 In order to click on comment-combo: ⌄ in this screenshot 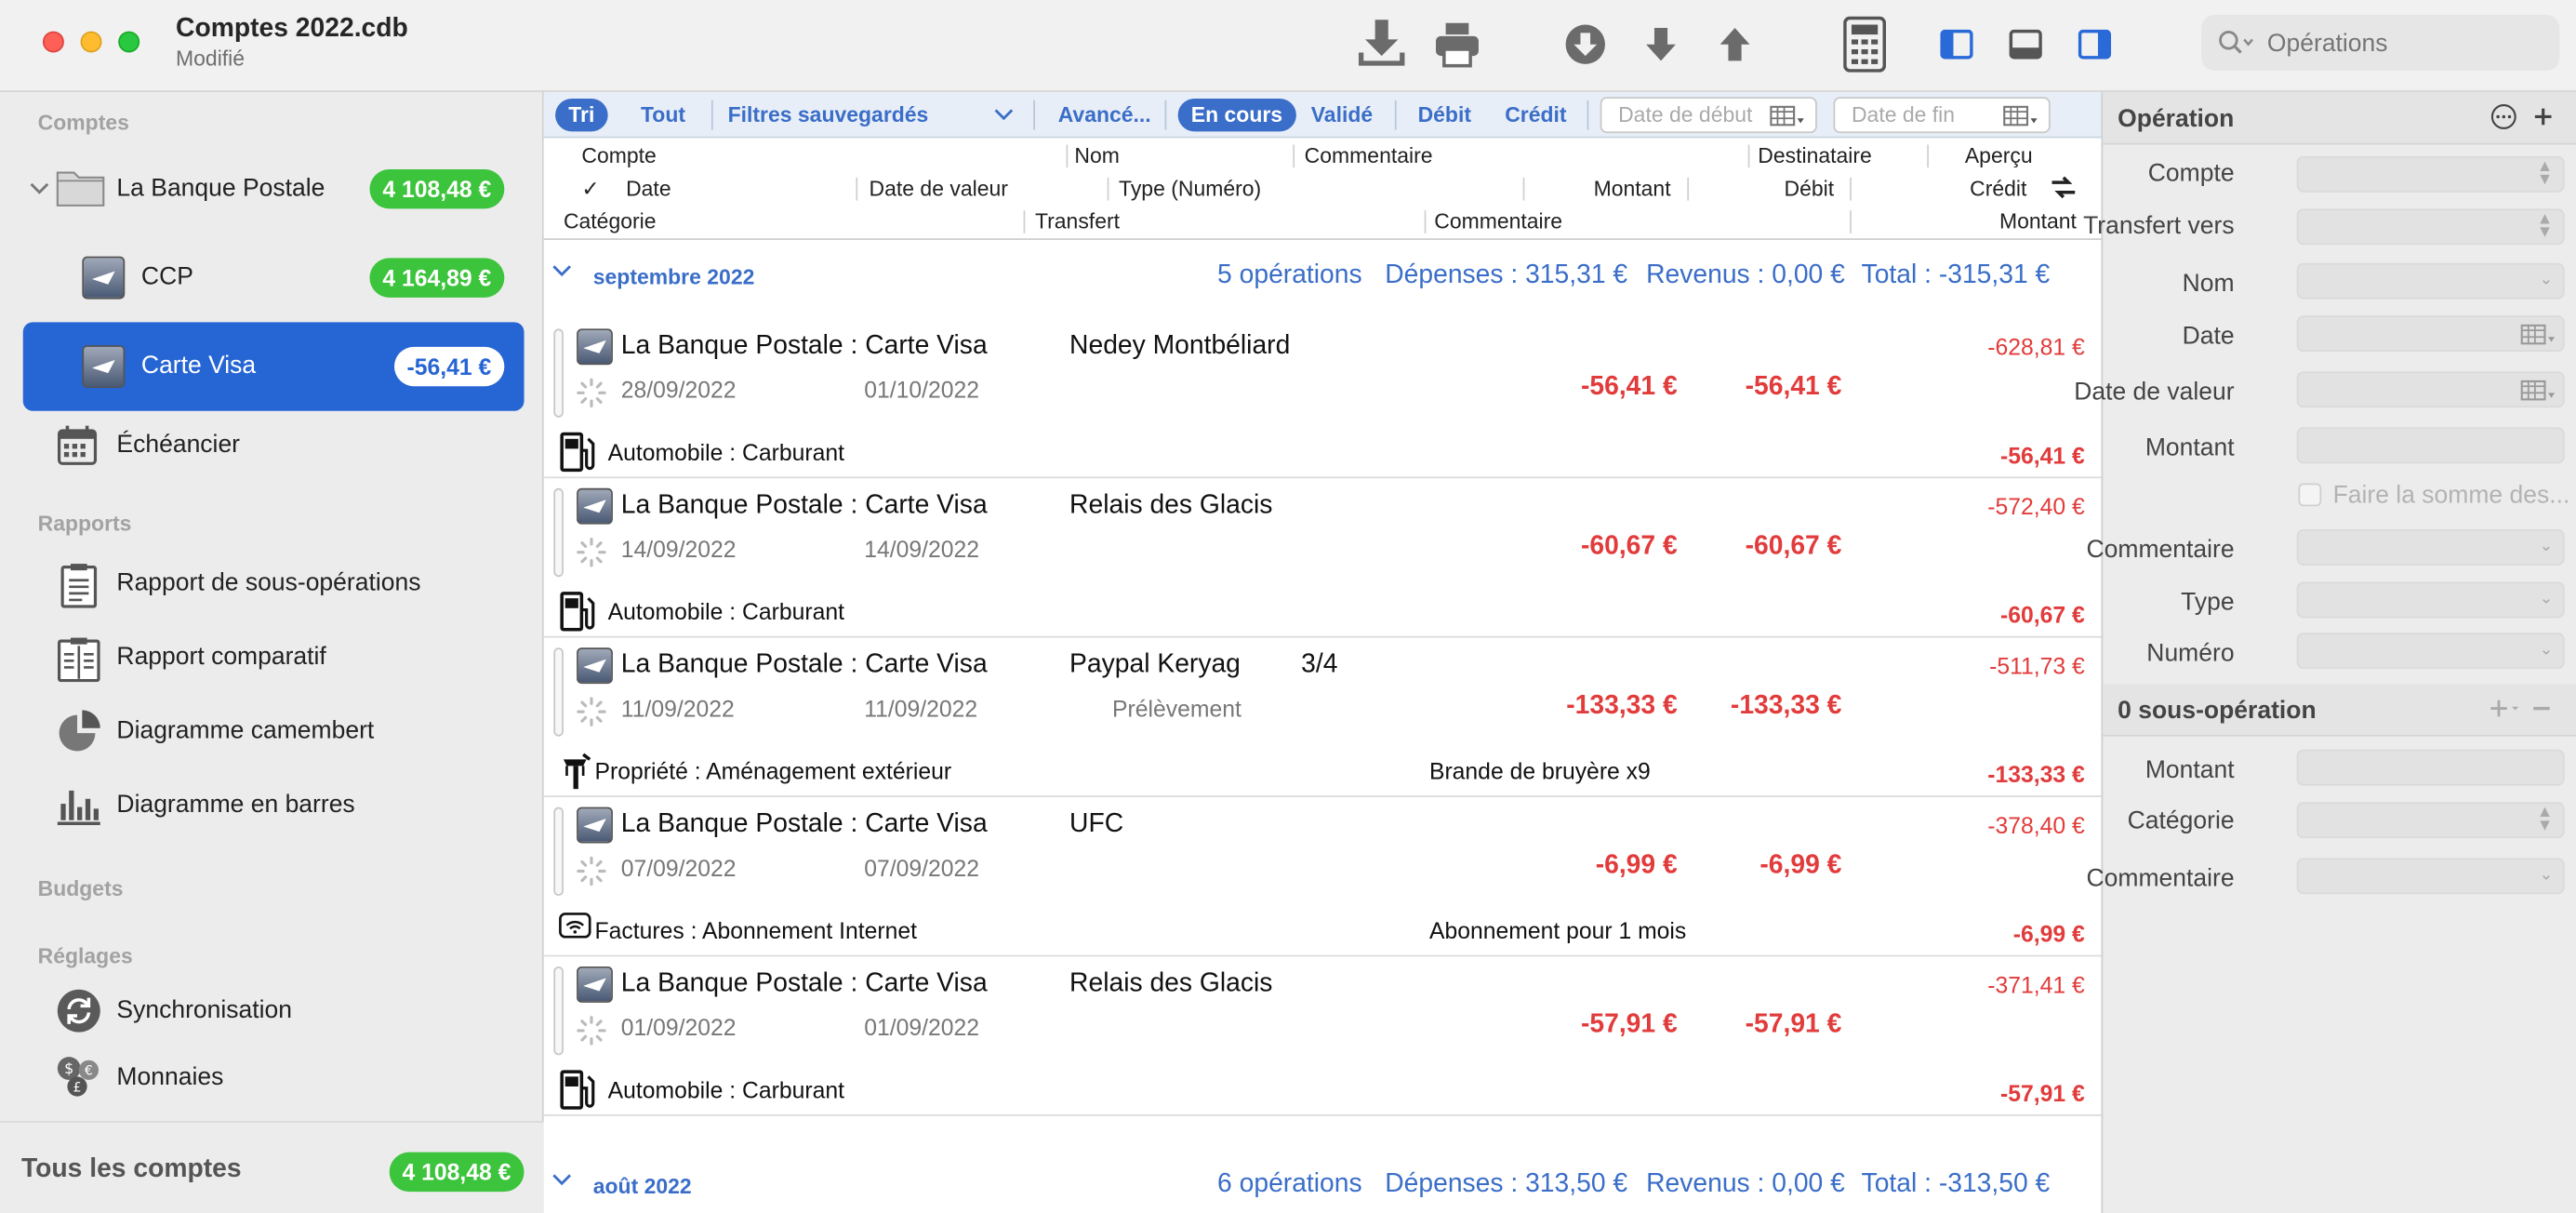, I will do `click(2430, 547)`.